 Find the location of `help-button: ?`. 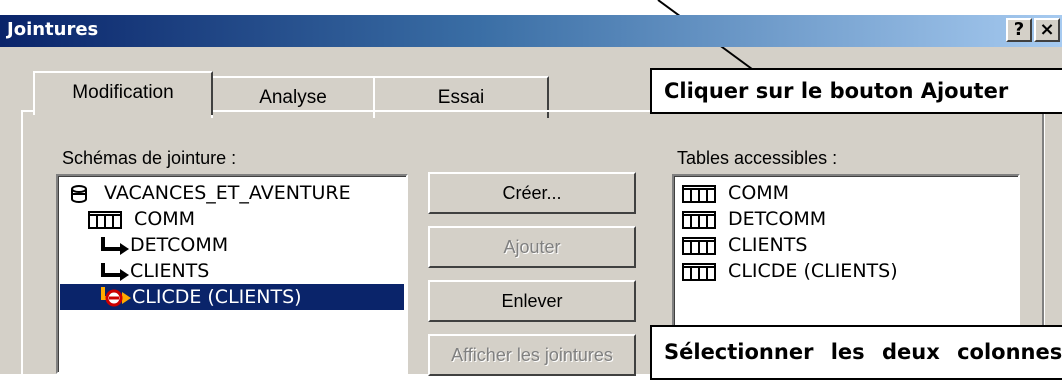

help-button: ? is located at coordinates (1019, 30).